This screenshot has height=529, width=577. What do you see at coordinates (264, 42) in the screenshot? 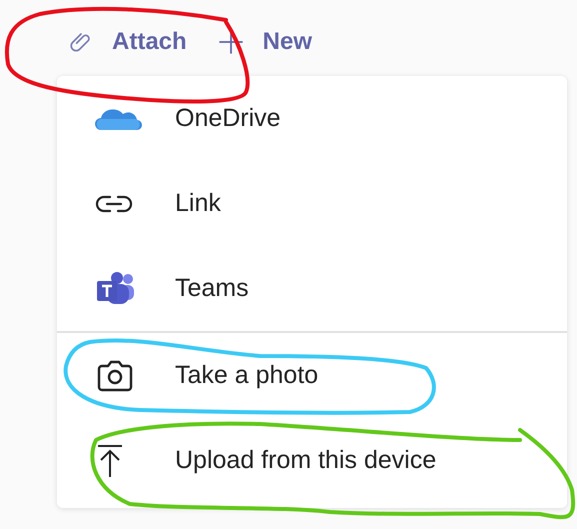
I see `new-button: New` at bounding box center [264, 42].